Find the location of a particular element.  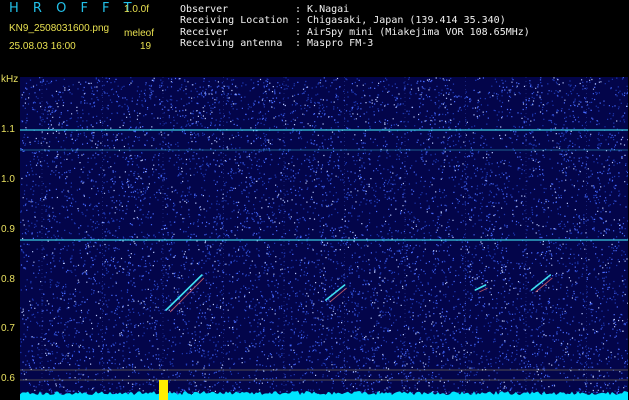

baseline-layer is located at coordinates (324, 390).